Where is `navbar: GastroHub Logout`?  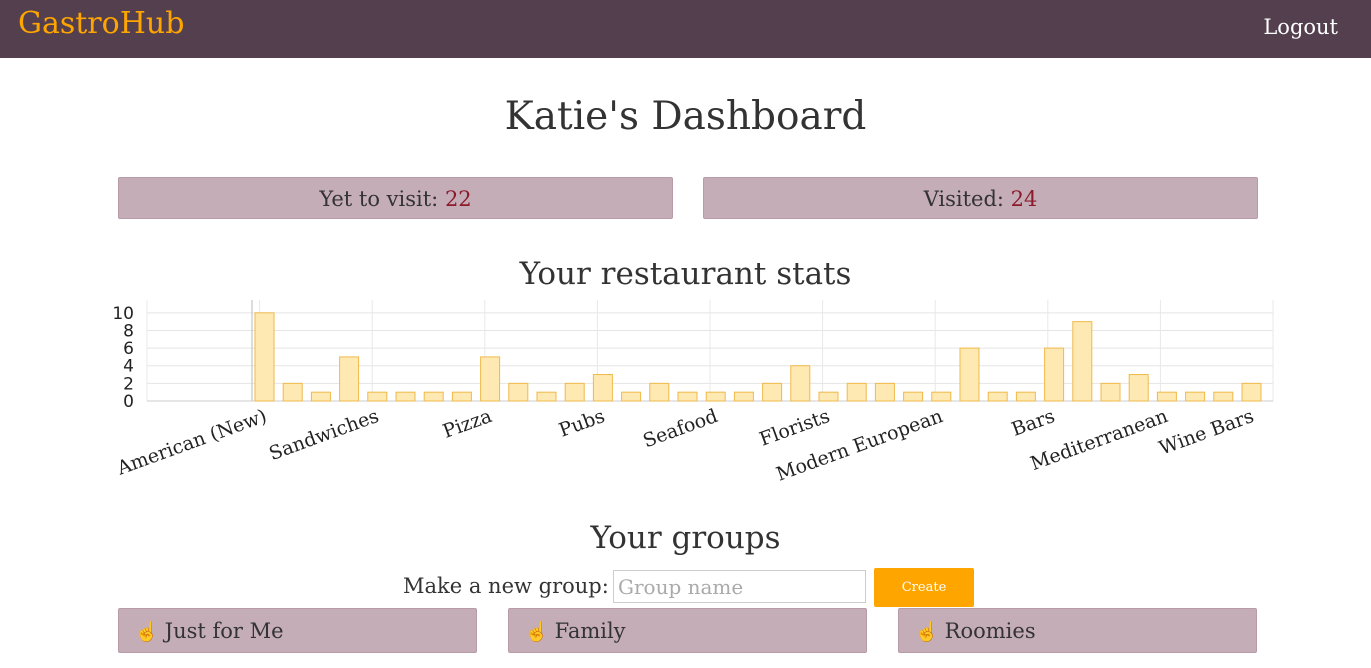
navbar: GastroHub Logout is located at coordinates (685, 29).